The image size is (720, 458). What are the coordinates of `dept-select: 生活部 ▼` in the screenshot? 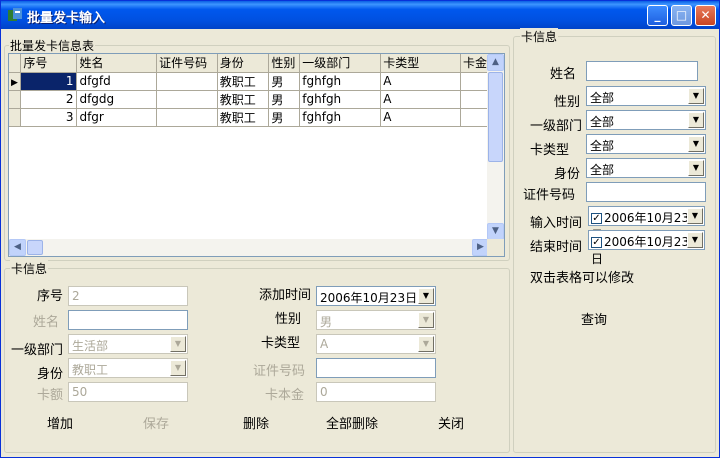 It's located at (128, 344).